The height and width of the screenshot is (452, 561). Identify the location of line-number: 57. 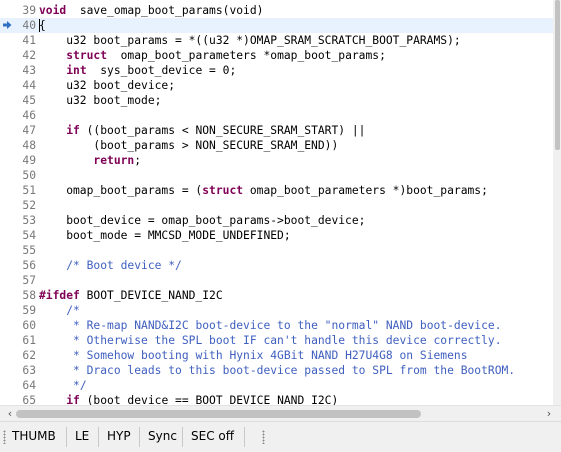
(29, 280).